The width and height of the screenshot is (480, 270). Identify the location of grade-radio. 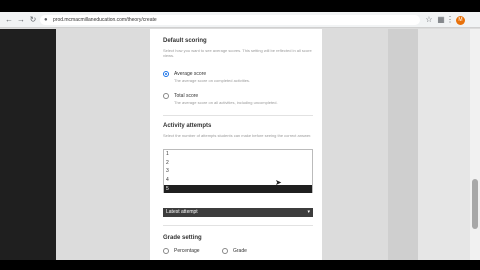
(225, 251).